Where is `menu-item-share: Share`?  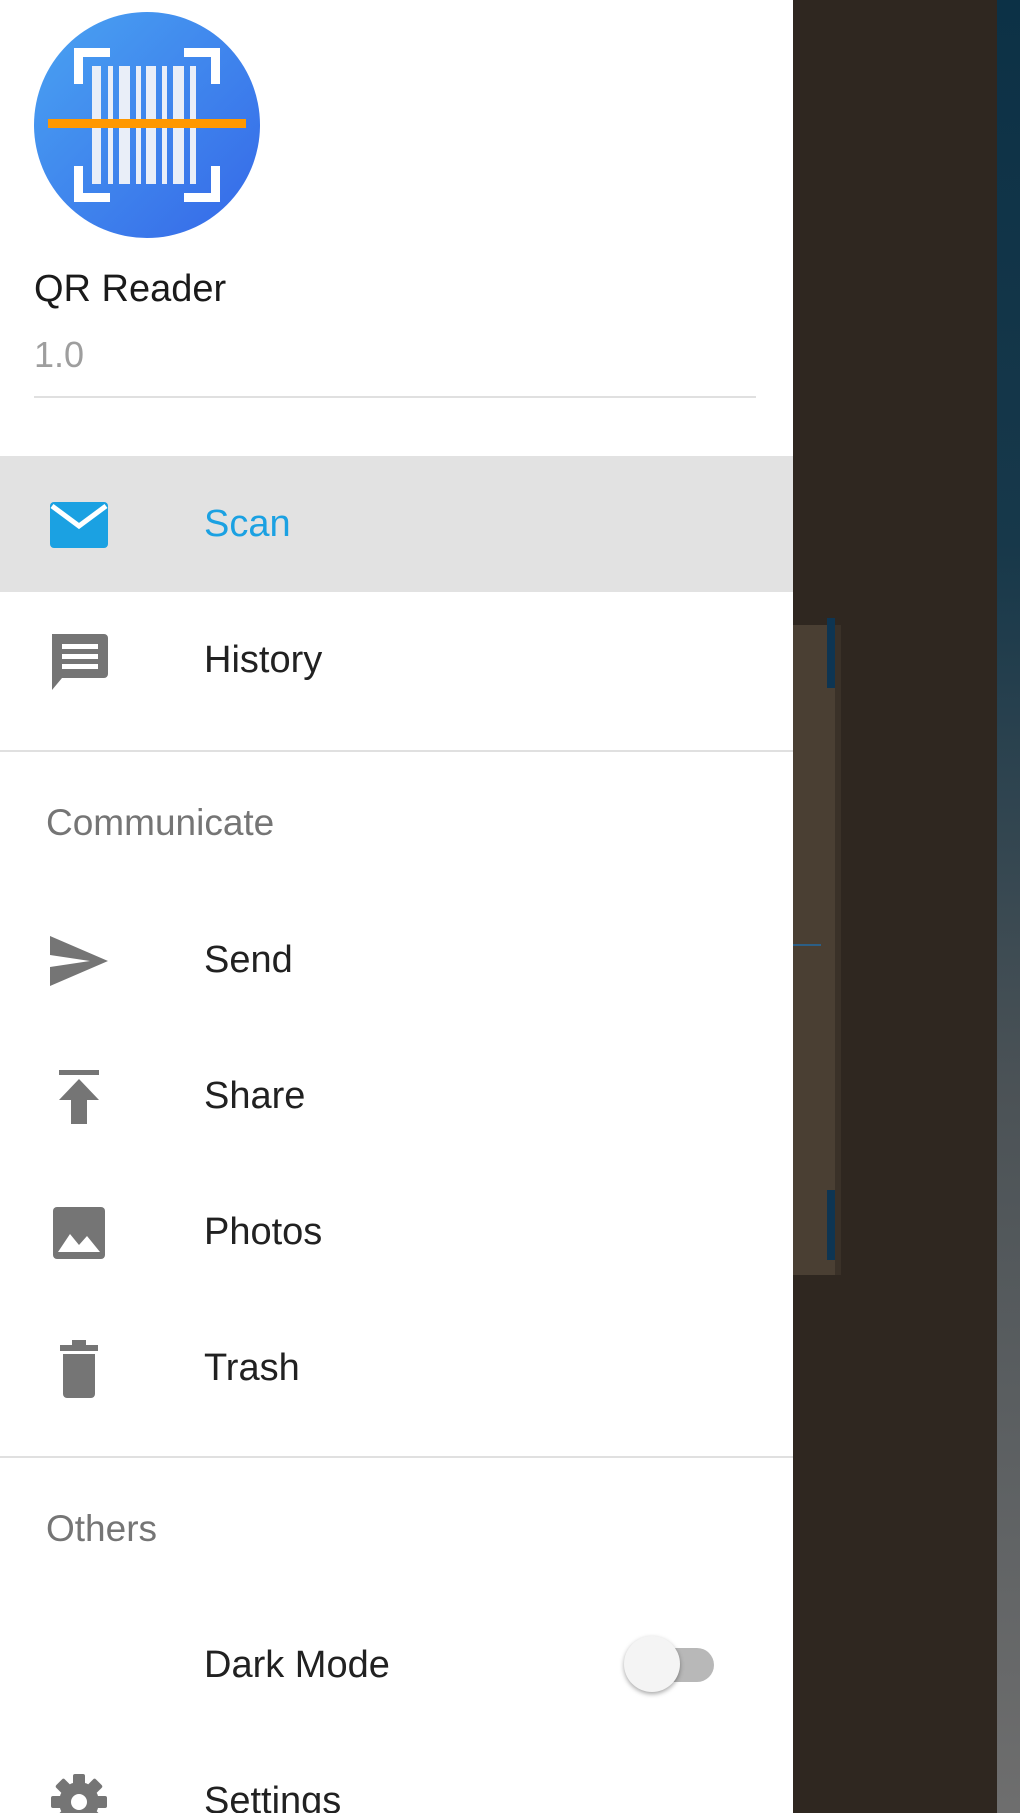
menu-item-share: Share is located at coordinates (396, 1096).